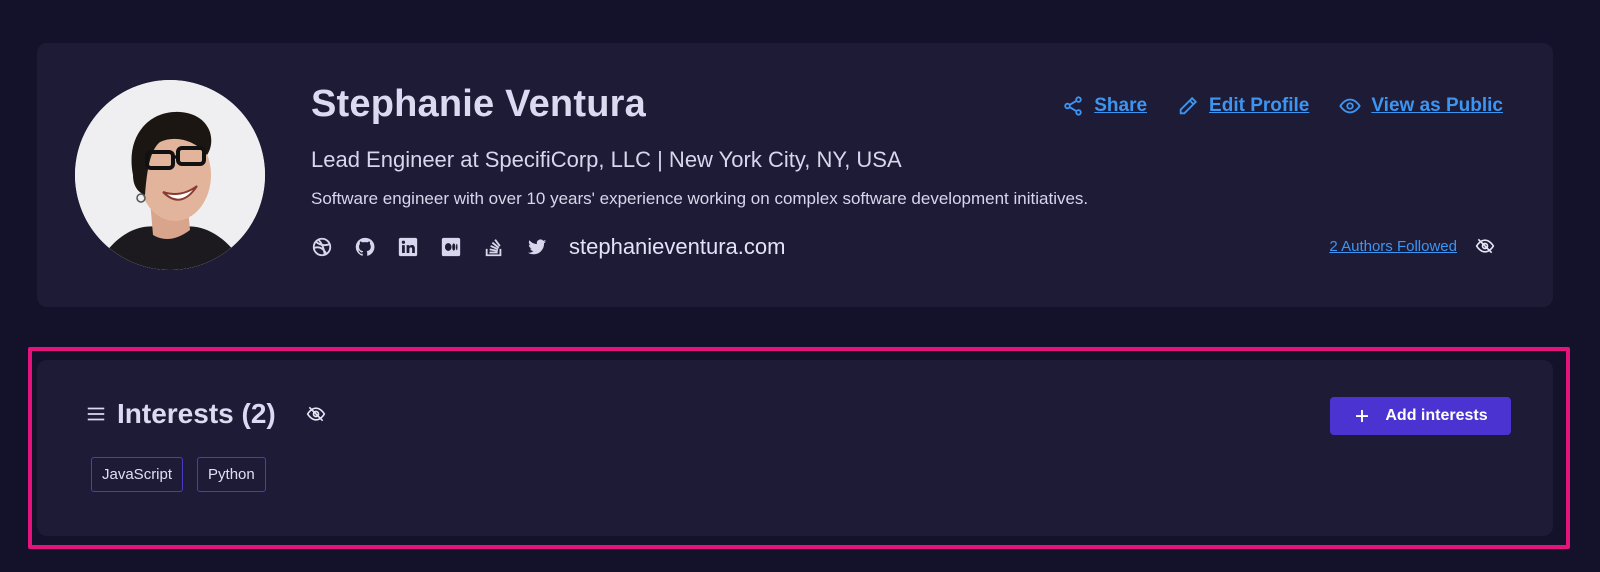 Image resolution: width=1600 pixels, height=572 pixels. I want to click on share-button: Share, so click(1104, 106).